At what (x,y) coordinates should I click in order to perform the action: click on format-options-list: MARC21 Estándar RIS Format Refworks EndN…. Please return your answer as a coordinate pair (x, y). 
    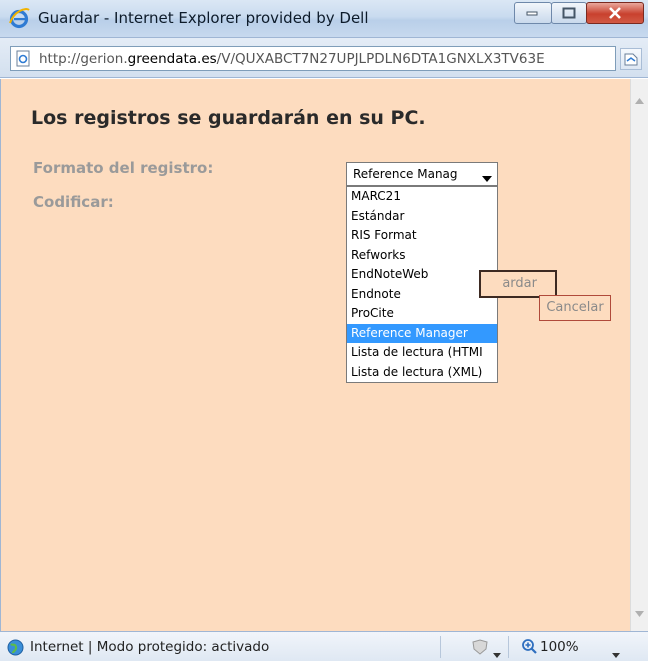
    Looking at the image, I should click on (422, 284).